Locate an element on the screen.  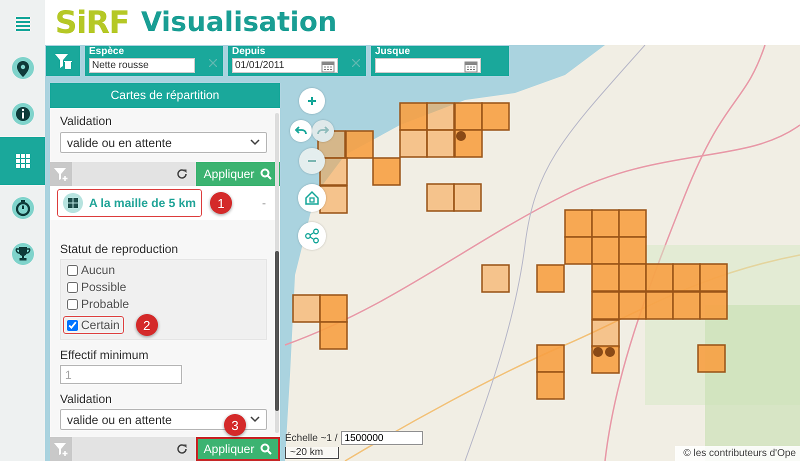
logo: SiRF is located at coordinates (92, 22).